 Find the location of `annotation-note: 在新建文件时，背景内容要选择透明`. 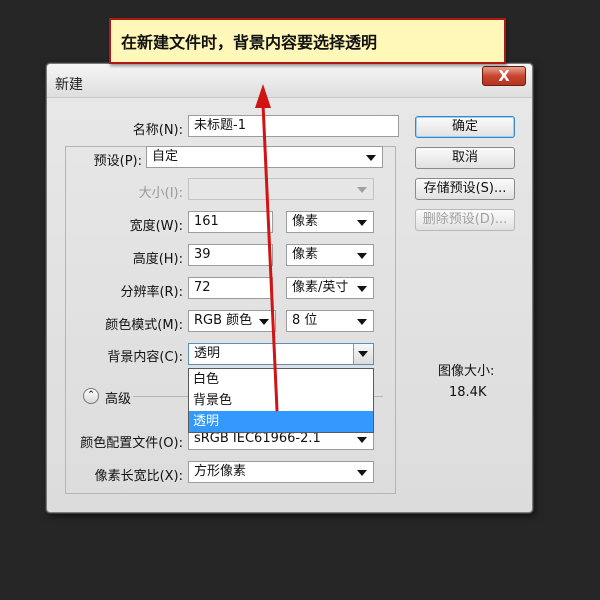

annotation-note: 在新建文件时，背景内容要选择透明 is located at coordinates (307, 41).